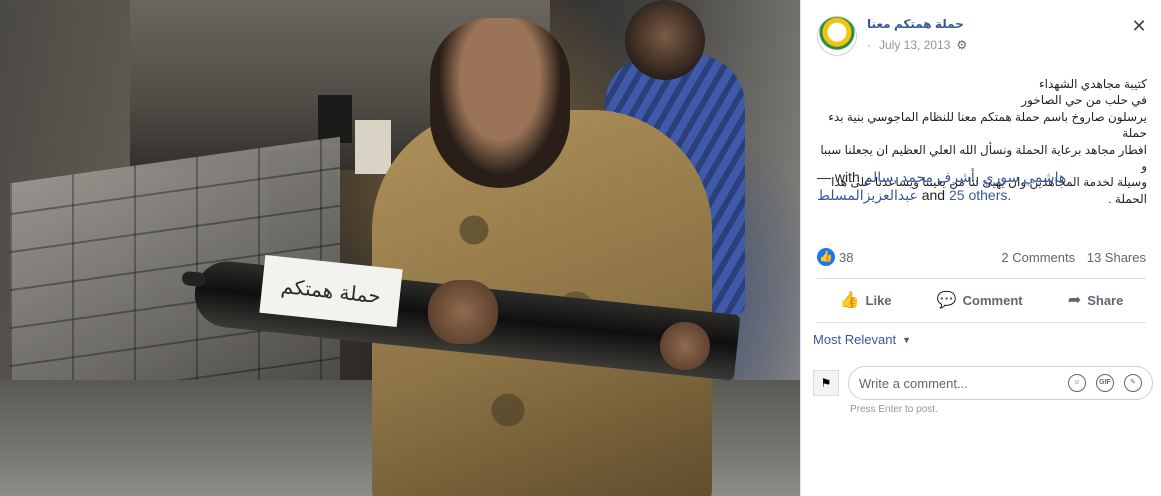 This screenshot has width=1161, height=496. What do you see at coordinates (961, 45) in the screenshot?
I see `gear-icon: ⚙` at bounding box center [961, 45].